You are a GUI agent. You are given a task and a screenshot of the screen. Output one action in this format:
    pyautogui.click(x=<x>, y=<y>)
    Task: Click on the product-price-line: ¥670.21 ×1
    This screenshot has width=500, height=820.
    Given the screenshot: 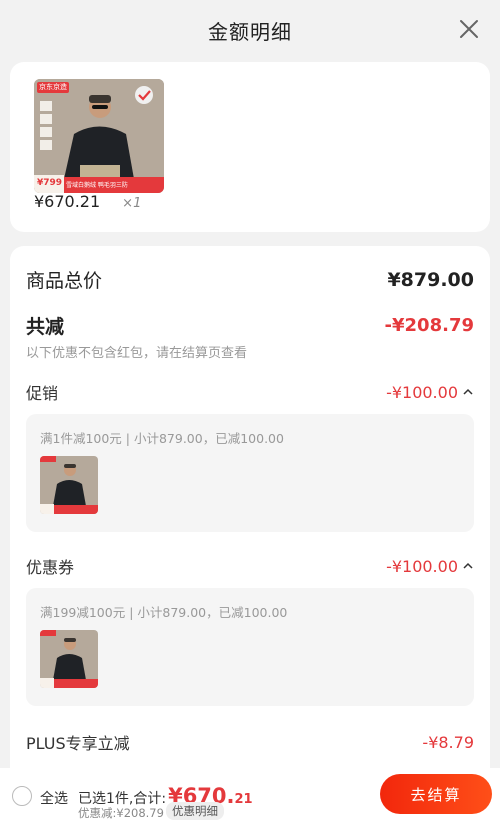 What is the action you would take?
    pyautogui.click(x=87, y=201)
    